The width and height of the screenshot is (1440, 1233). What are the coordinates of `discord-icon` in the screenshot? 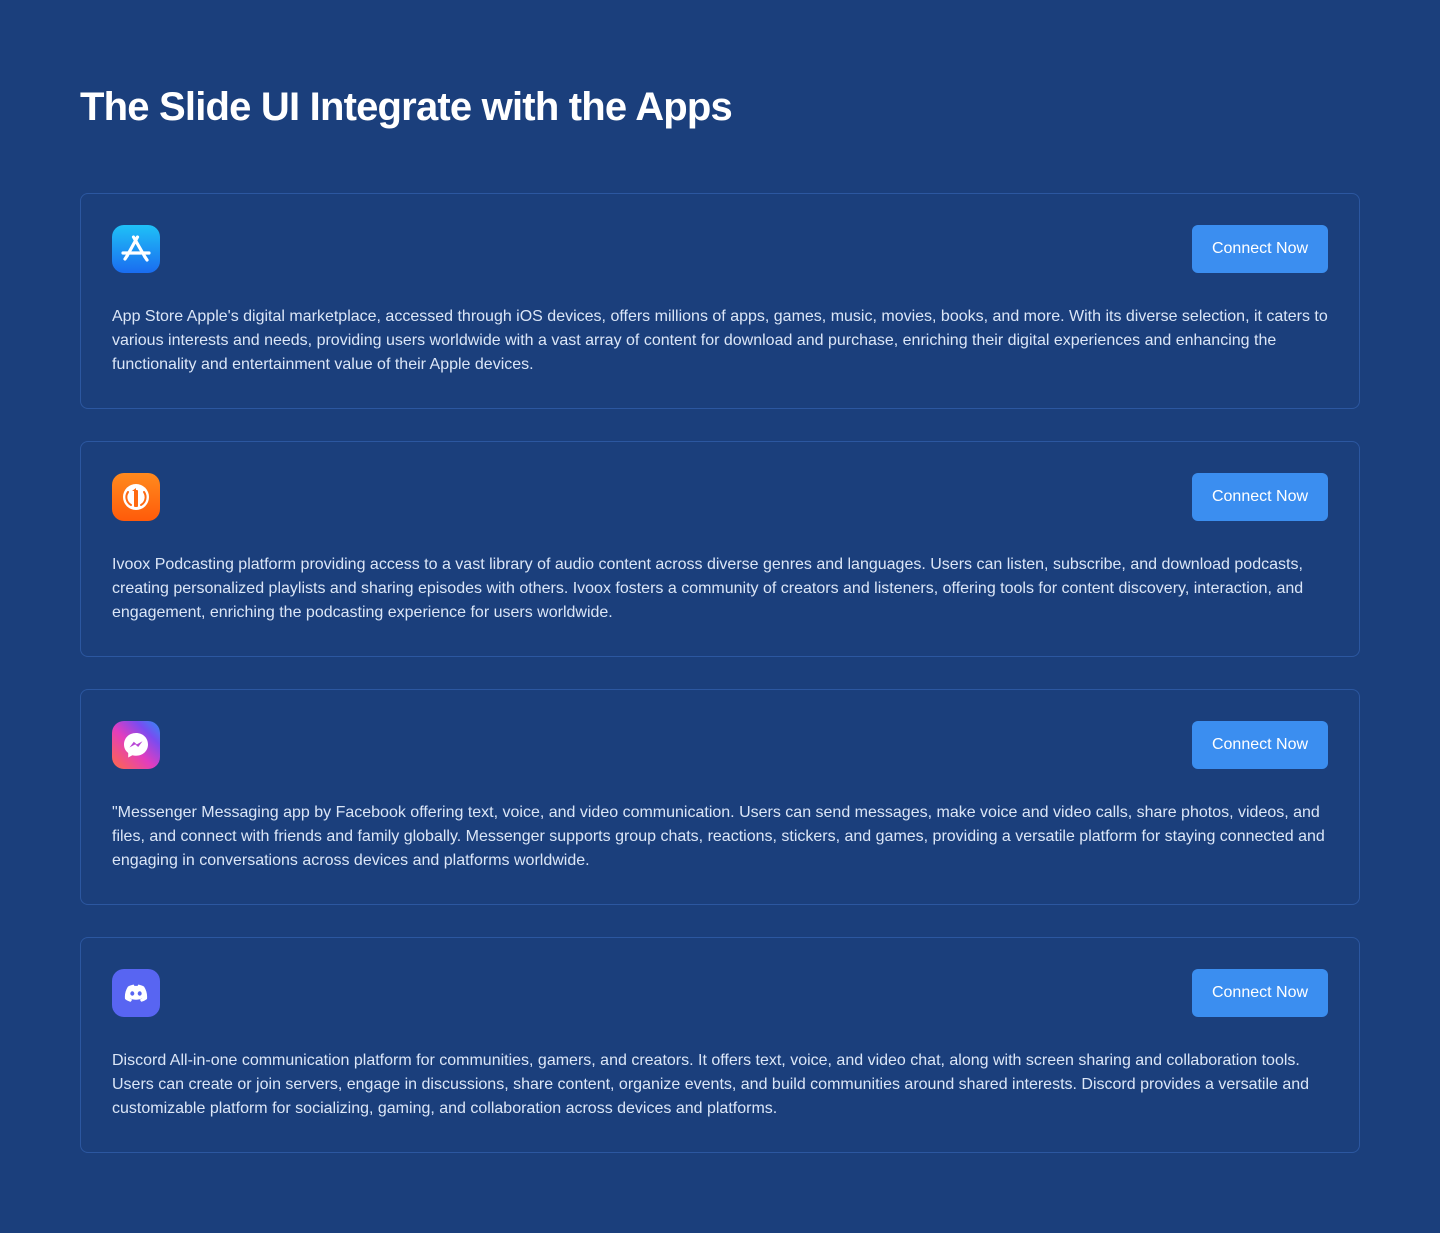 It's located at (136, 993).